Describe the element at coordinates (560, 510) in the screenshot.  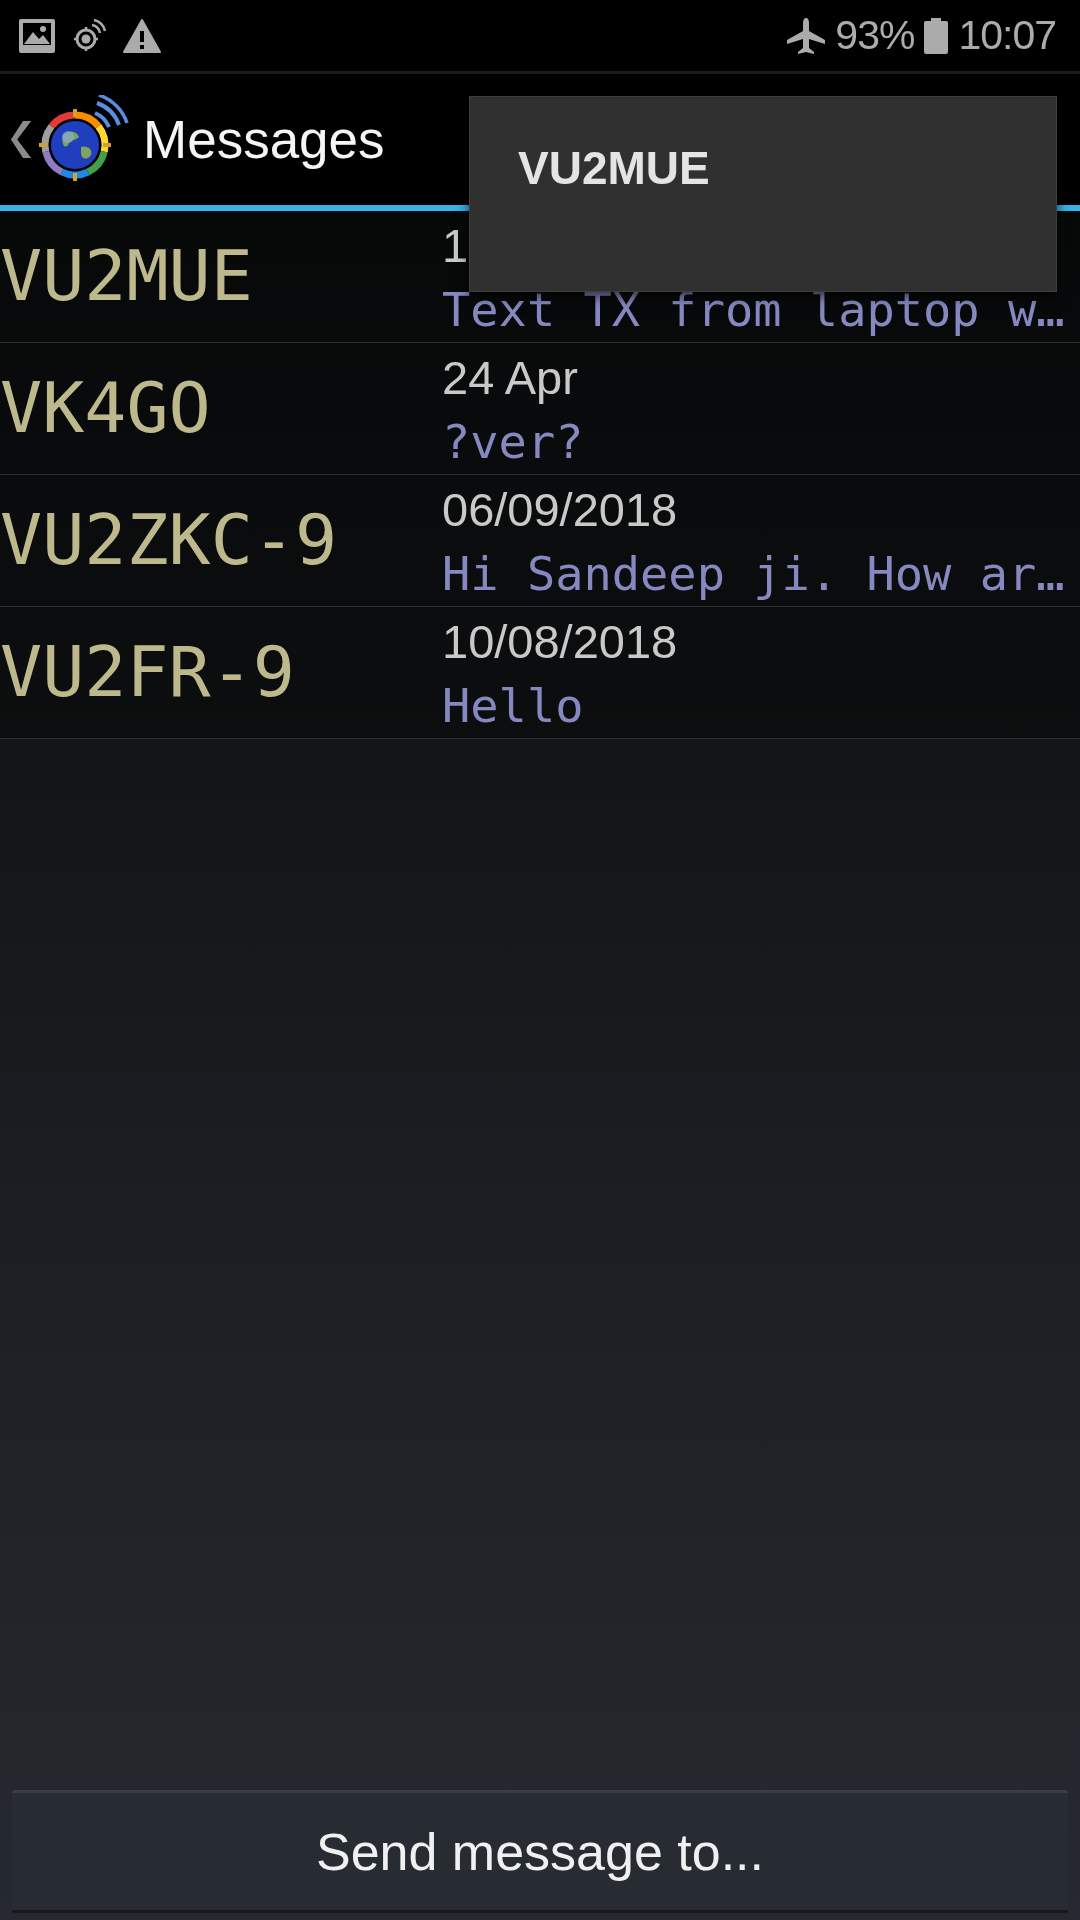
I see `date-text: 06/09/2018` at that location.